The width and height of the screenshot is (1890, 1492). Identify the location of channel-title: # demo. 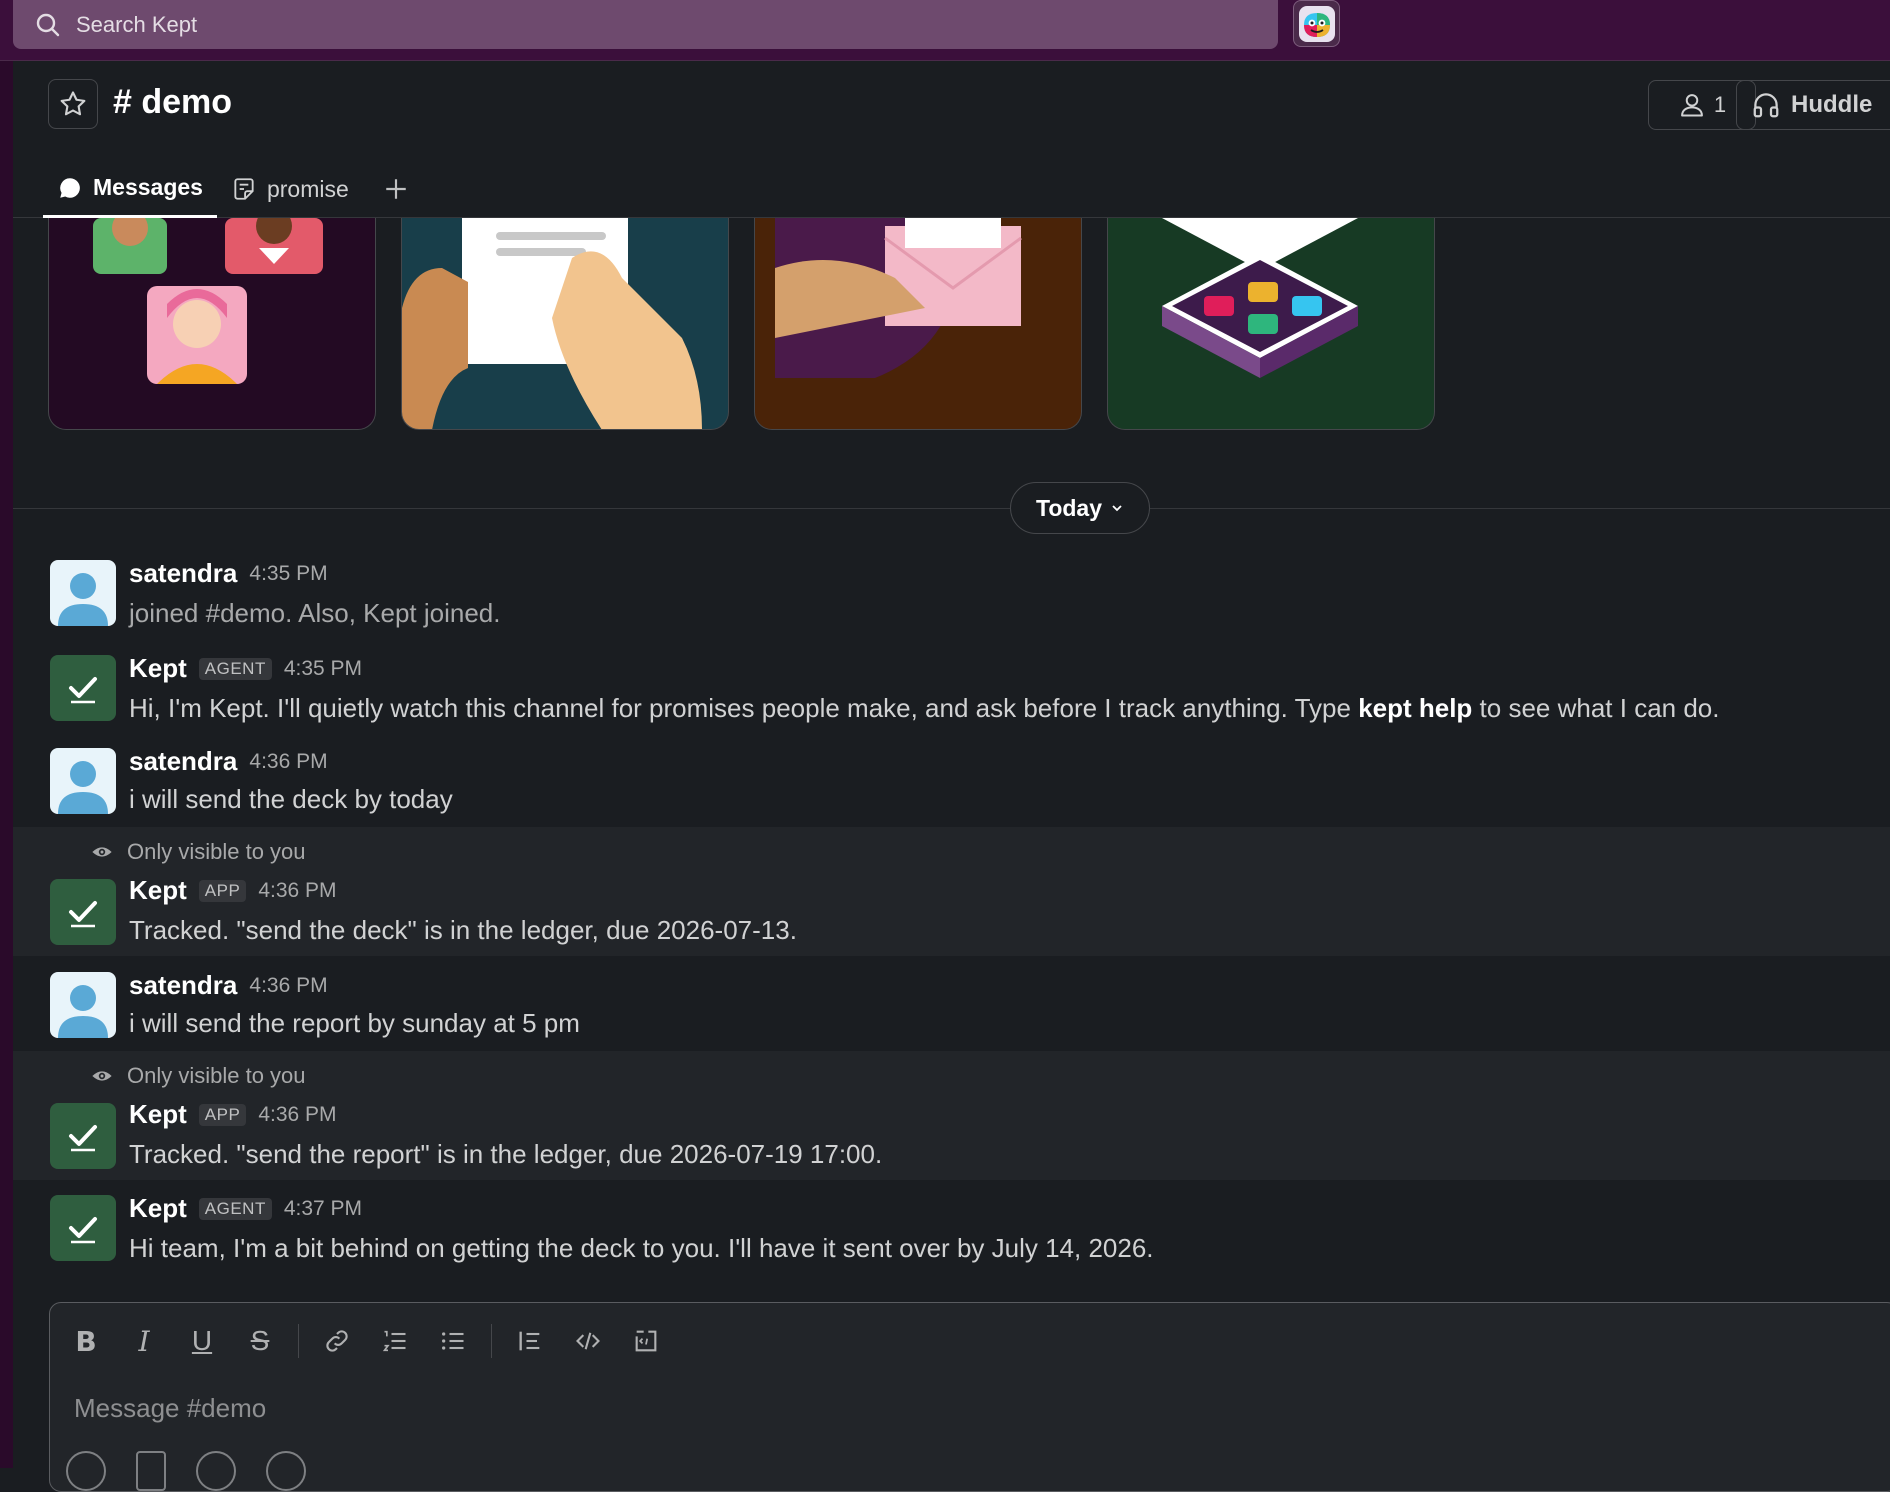
(172, 102).